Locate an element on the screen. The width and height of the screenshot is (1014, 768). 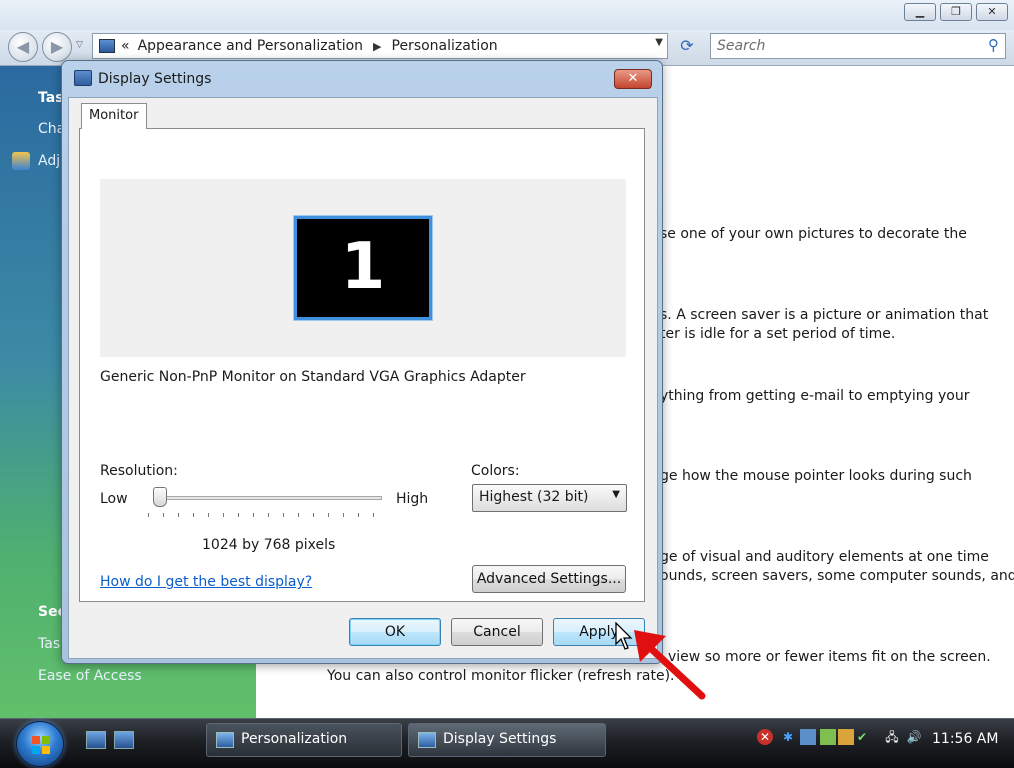
search-input: Search ⚲ is located at coordinates (858, 46).